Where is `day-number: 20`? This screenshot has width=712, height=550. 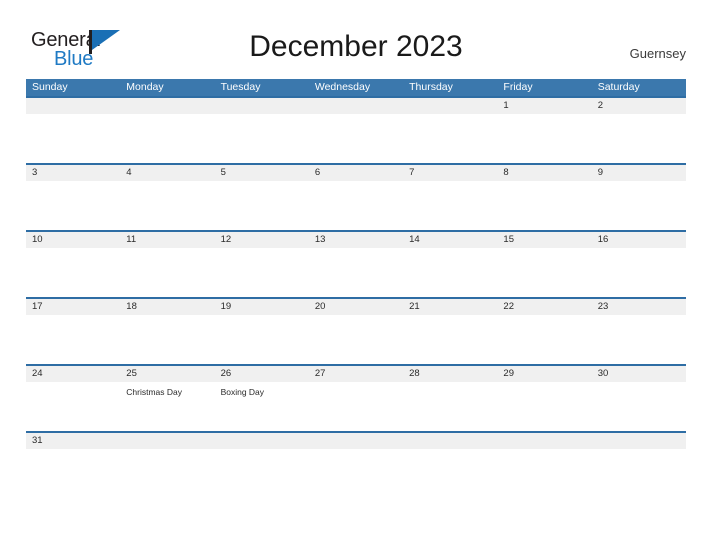
day-number: 20 is located at coordinates (320, 306).